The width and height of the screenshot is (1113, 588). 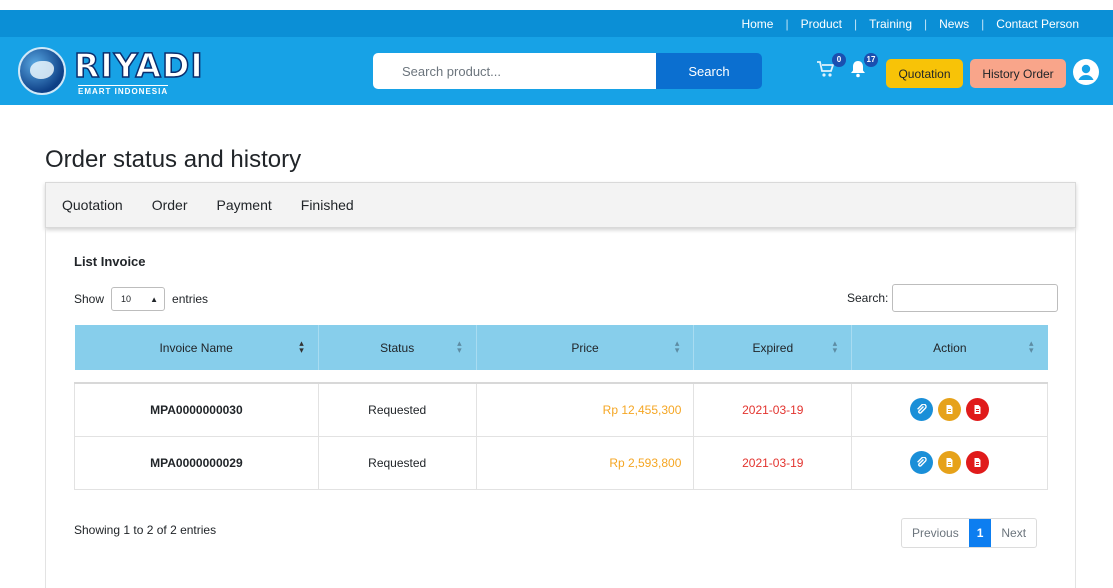 I want to click on globe-logo-icon, so click(x=42, y=71).